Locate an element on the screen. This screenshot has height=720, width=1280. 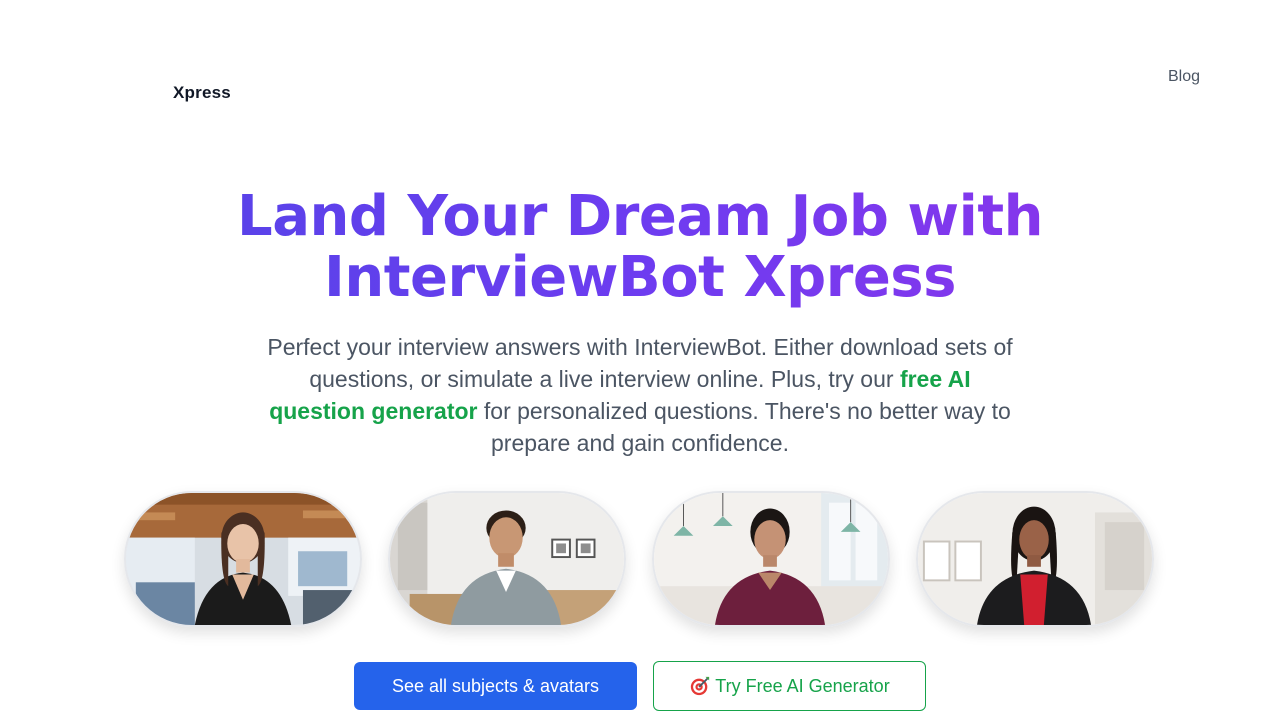
target-icon is located at coordinates (700, 686).